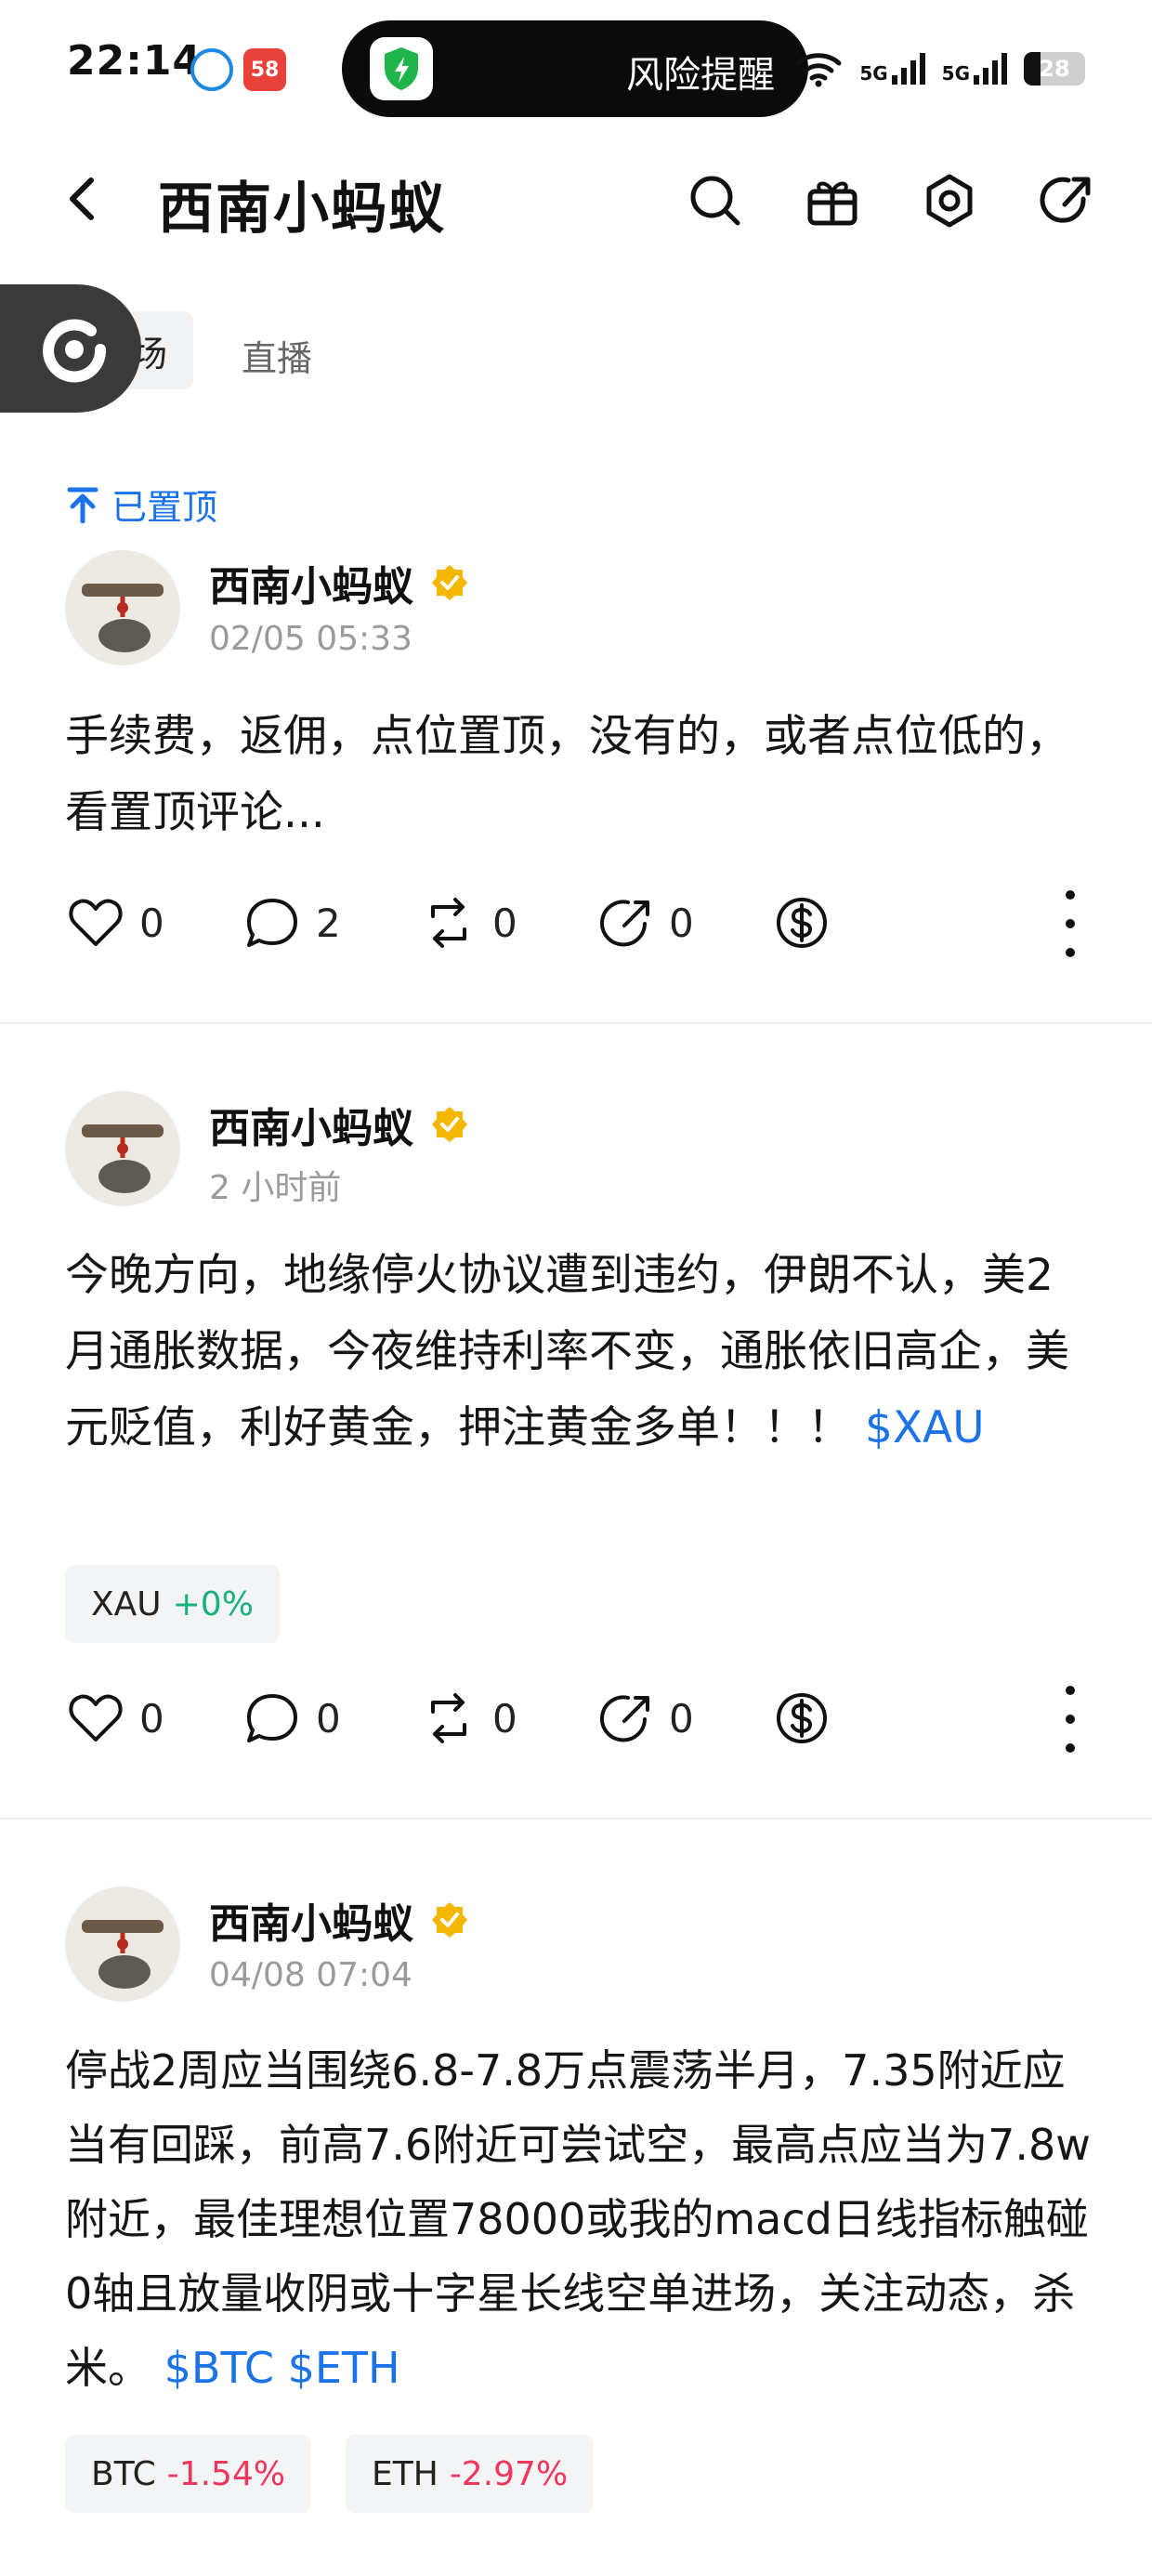 Image resolution: width=1152 pixels, height=2576 pixels. Describe the element at coordinates (275, 1188) in the screenshot. I see `post-time: 2 小时前` at that location.